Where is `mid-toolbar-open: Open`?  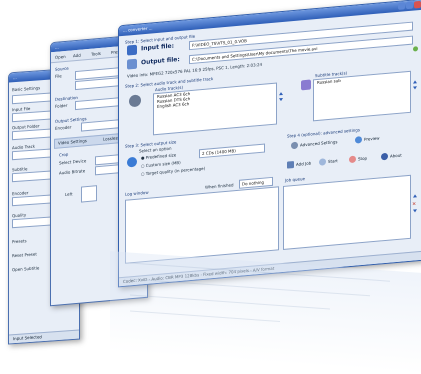
mid-toolbar-open: Open is located at coordinates (60, 57).